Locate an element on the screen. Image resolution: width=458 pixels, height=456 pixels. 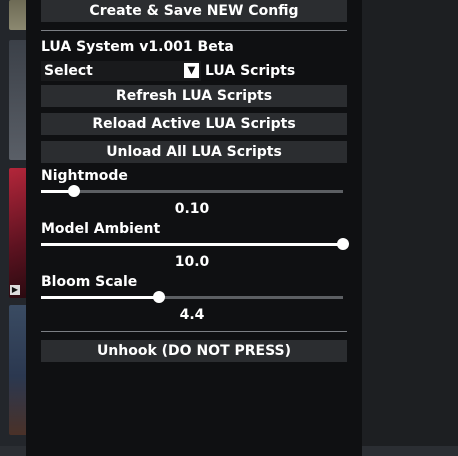
lua-script-select: Select is located at coordinates (121, 71).